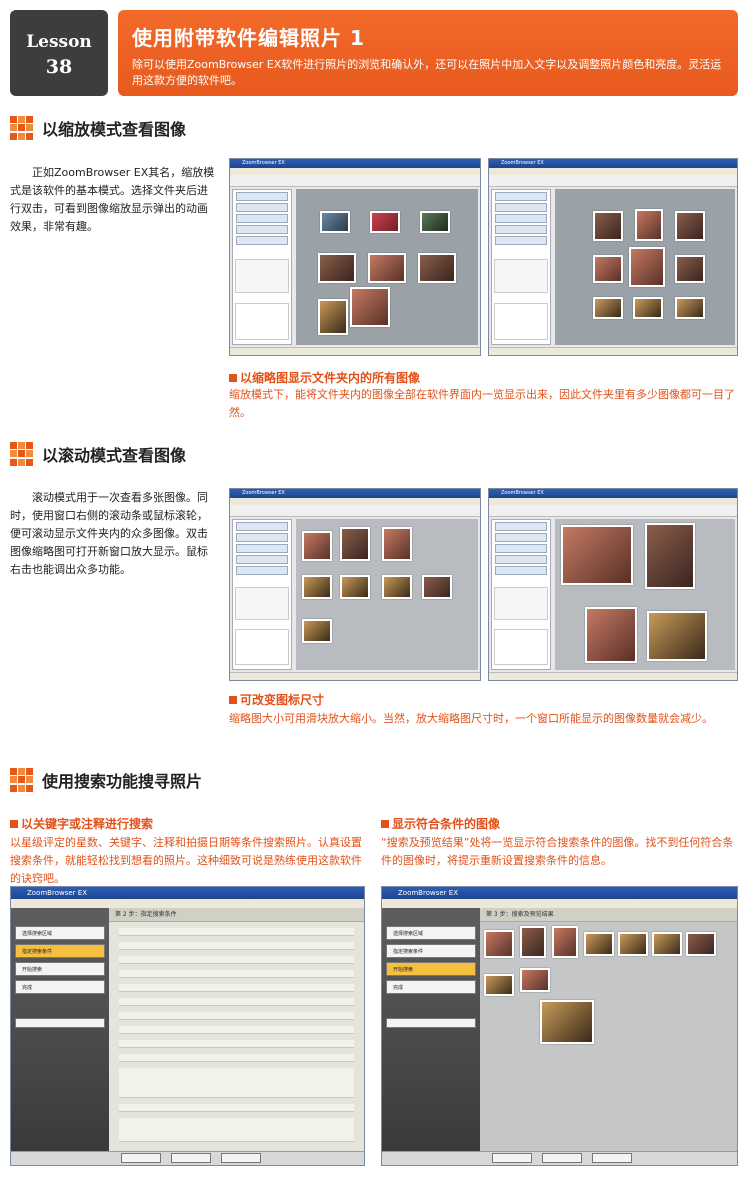 The width and height of the screenshot is (746, 1179). What do you see at coordinates (608, 915) in the screenshot?
I see `step-header: 第 3 步：搜索及预览结果` at bounding box center [608, 915].